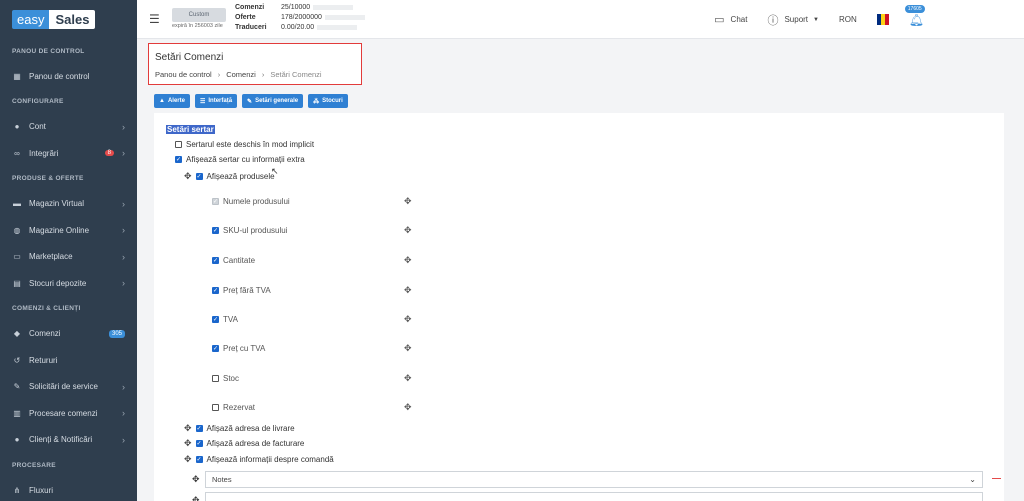  What do you see at coordinates (332, 101) in the screenshot?
I see `tab-label: Stocuri` at bounding box center [332, 101].